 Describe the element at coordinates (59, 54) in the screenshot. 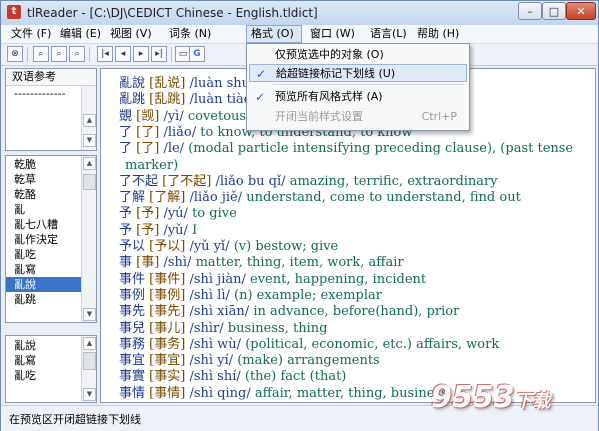

I see `search-prev-icon: ⌕` at that location.